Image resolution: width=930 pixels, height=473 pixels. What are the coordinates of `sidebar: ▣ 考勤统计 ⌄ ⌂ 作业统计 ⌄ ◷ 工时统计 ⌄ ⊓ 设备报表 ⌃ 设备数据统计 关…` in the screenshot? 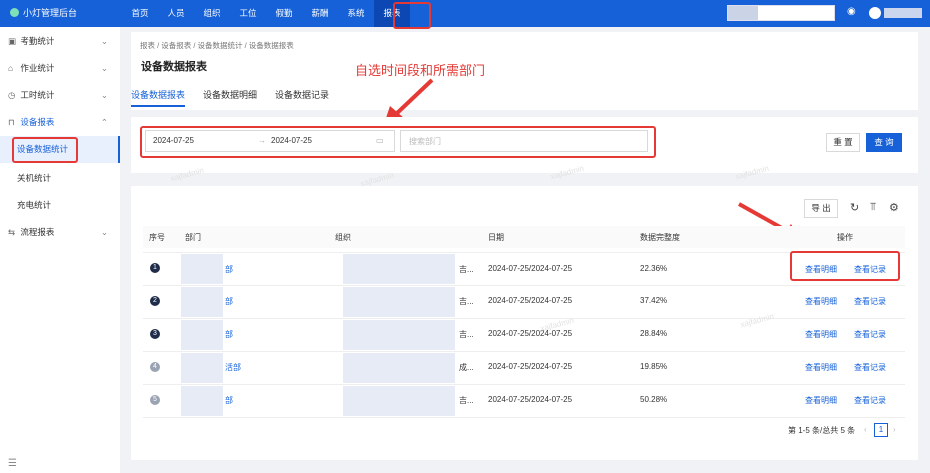 It's located at (60, 250).